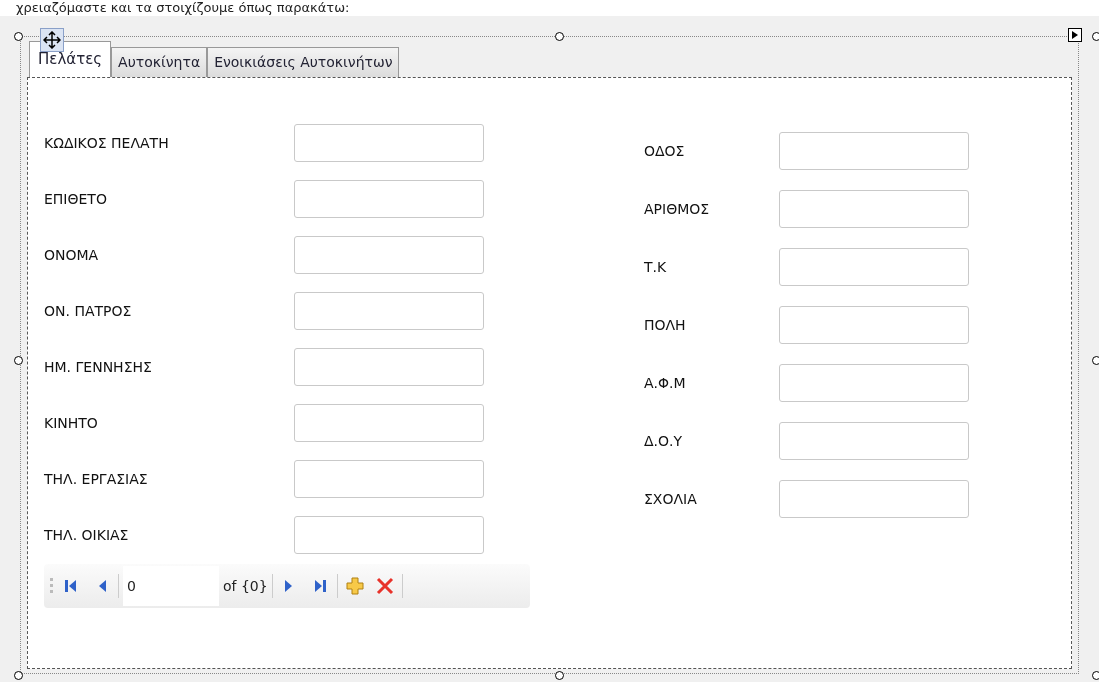 The width and height of the screenshot is (1099, 682). What do you see at coordinates (96, 479) in the screenshot?
I see `field-label: ΤΗΛ. ΕΡΓΑΣΙΑΣ` at bounding box center [96, 479].